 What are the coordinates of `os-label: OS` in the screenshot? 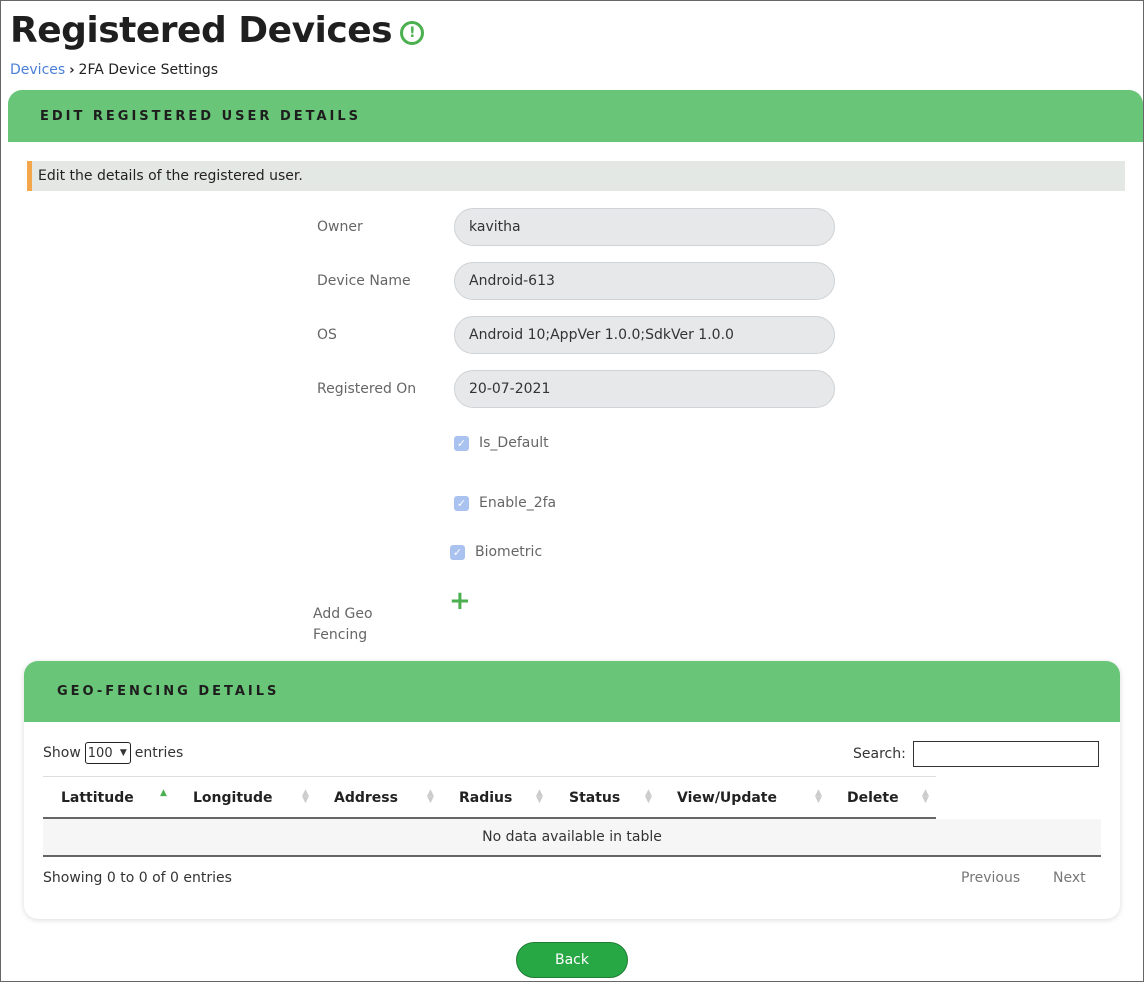 It's located at (327, 335).